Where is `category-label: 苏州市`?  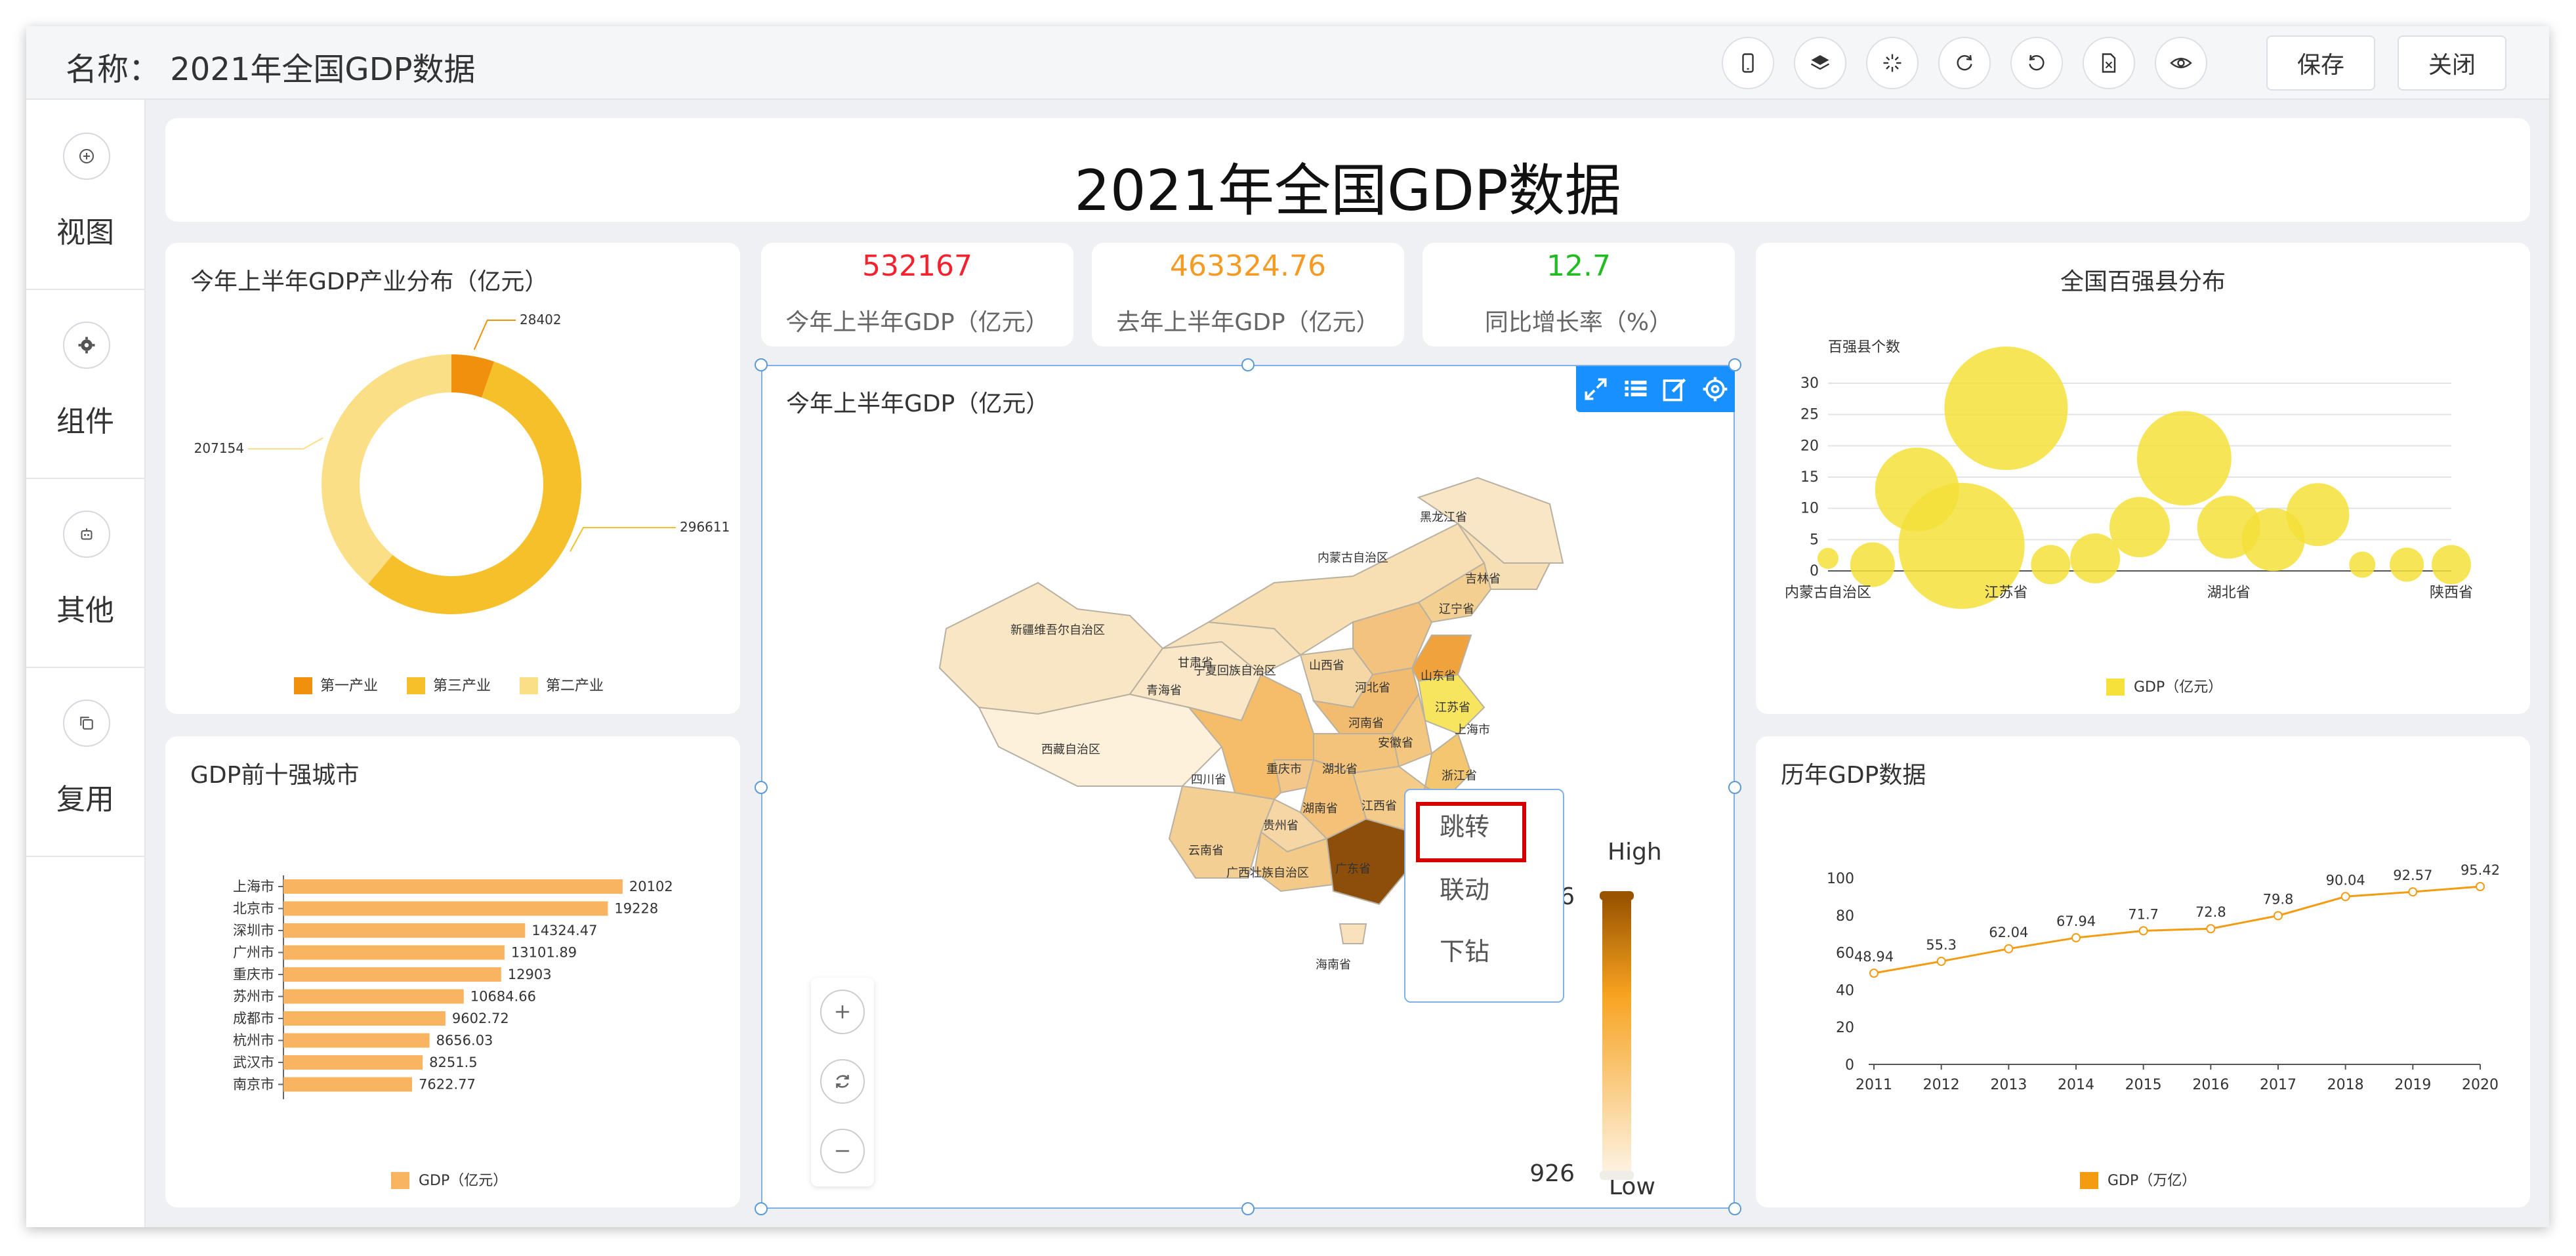 category-label: 苏州市 is located at coordinates (254, 997).